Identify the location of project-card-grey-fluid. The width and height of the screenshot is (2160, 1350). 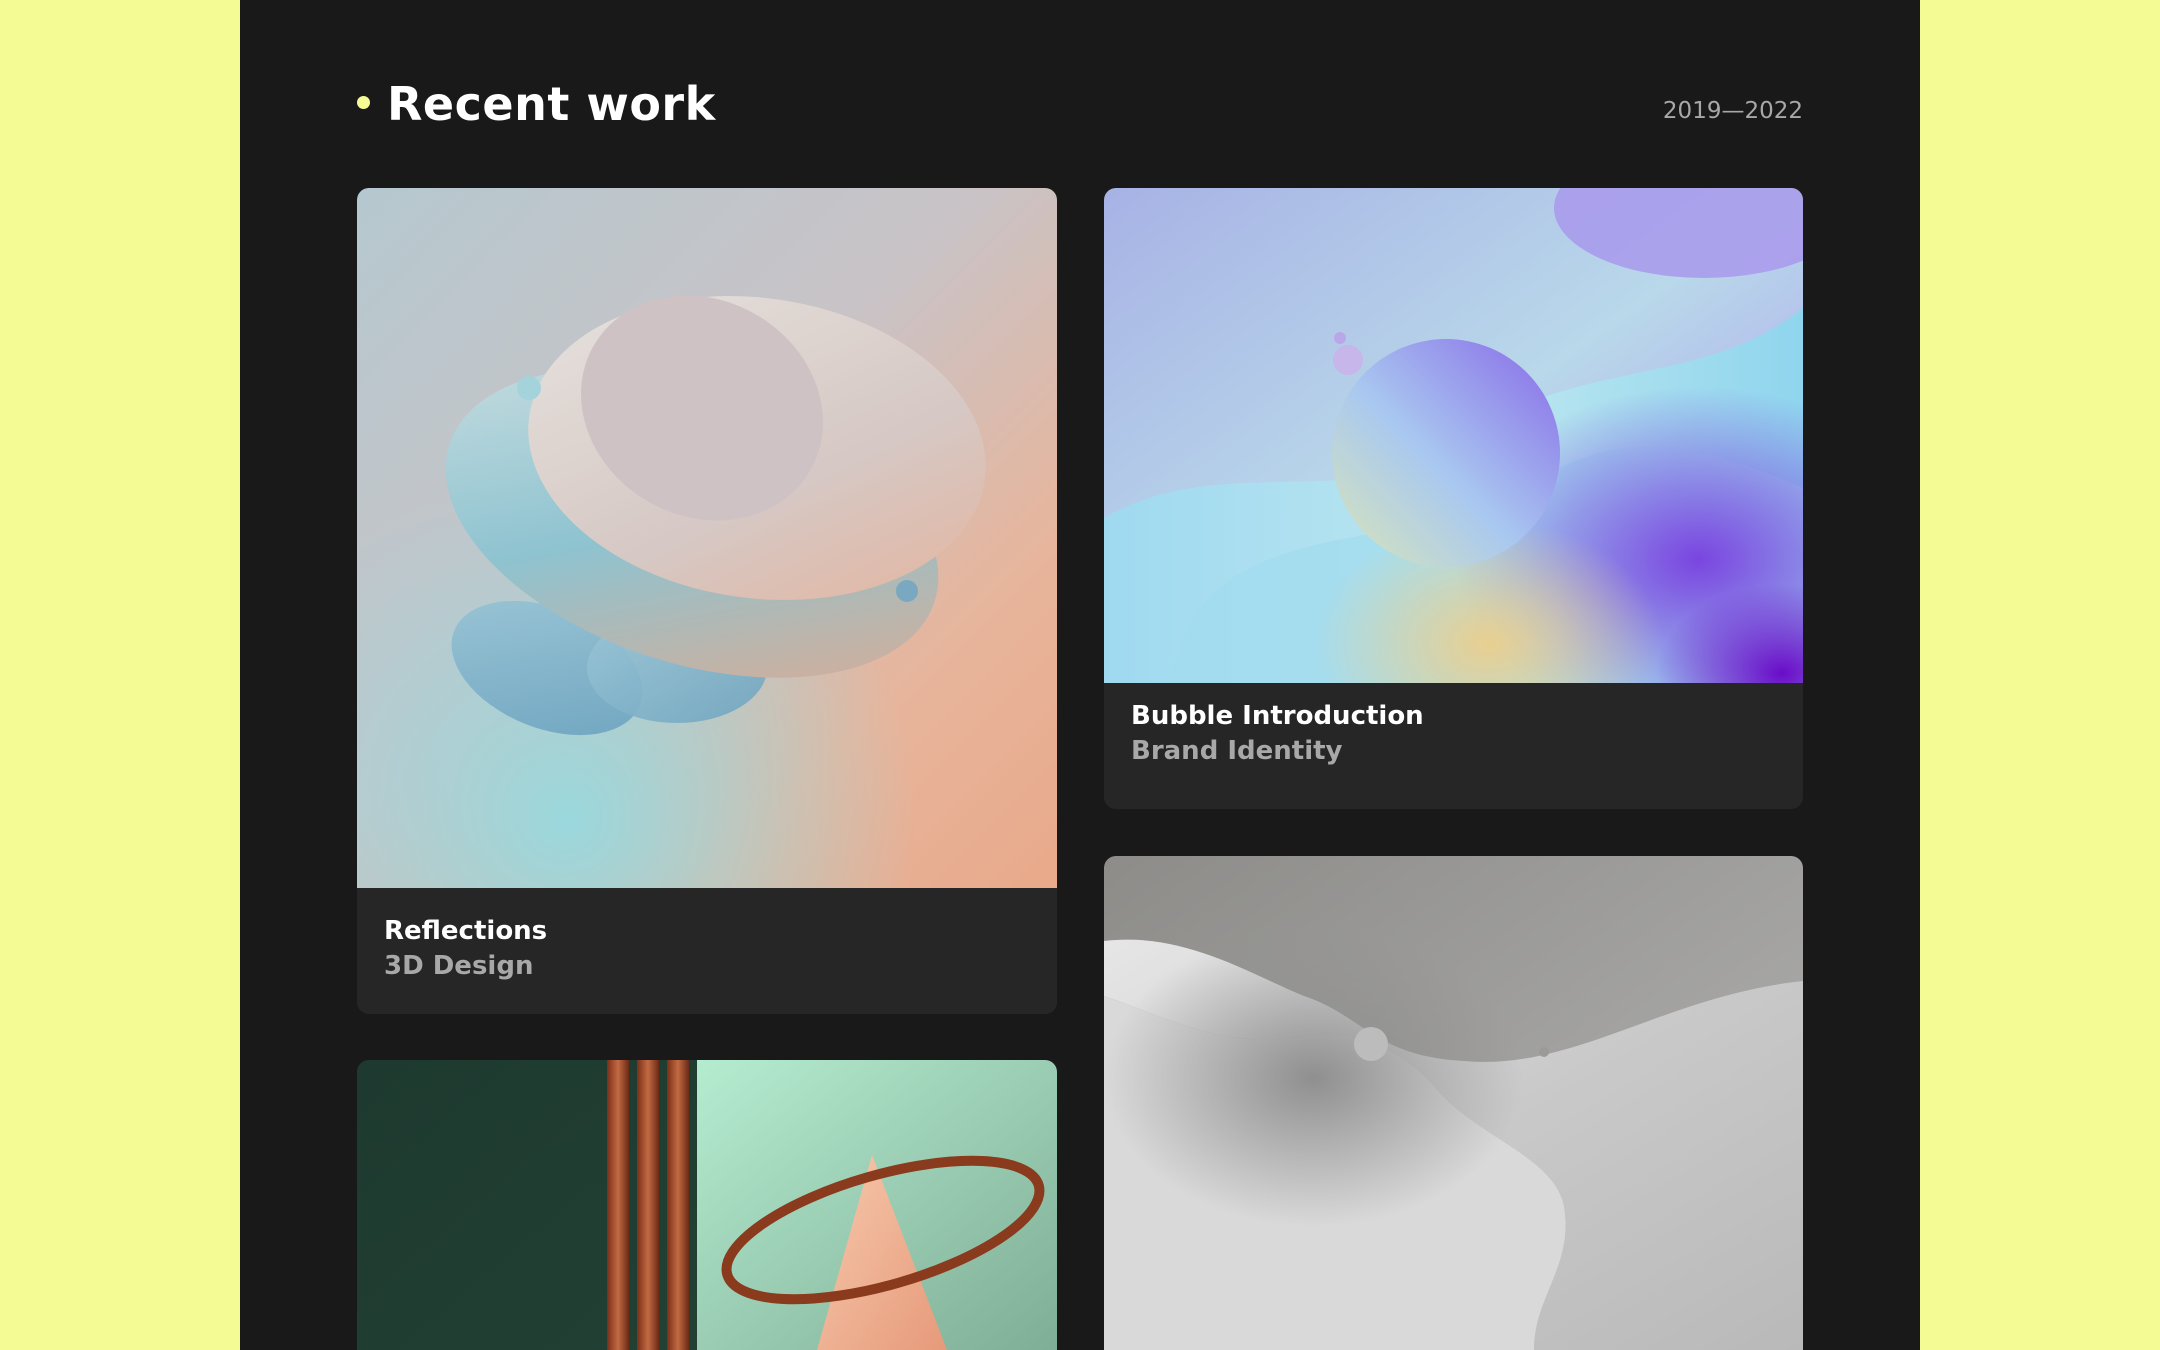
(1453, 1103).